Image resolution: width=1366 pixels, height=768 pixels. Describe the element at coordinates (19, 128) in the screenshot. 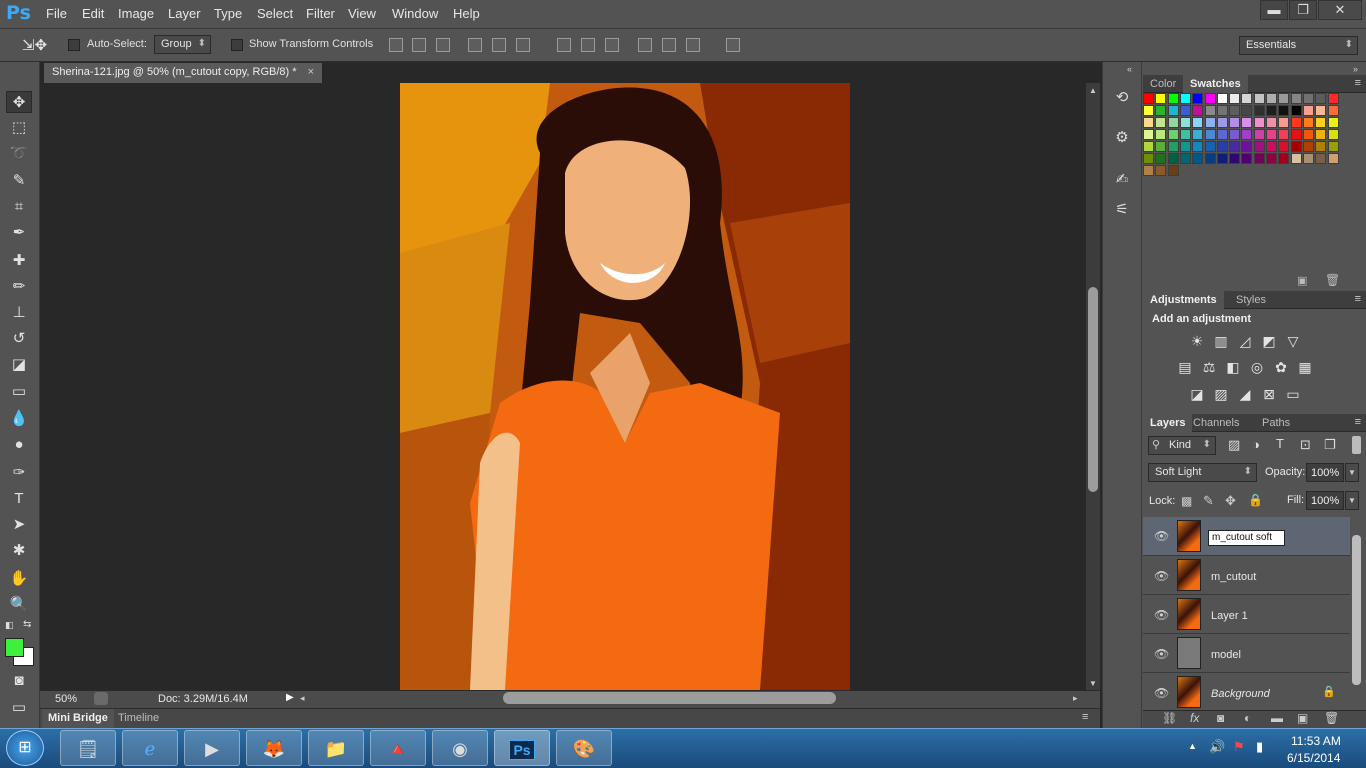

I see `marquee-tool-icon: ⬚` at that location.